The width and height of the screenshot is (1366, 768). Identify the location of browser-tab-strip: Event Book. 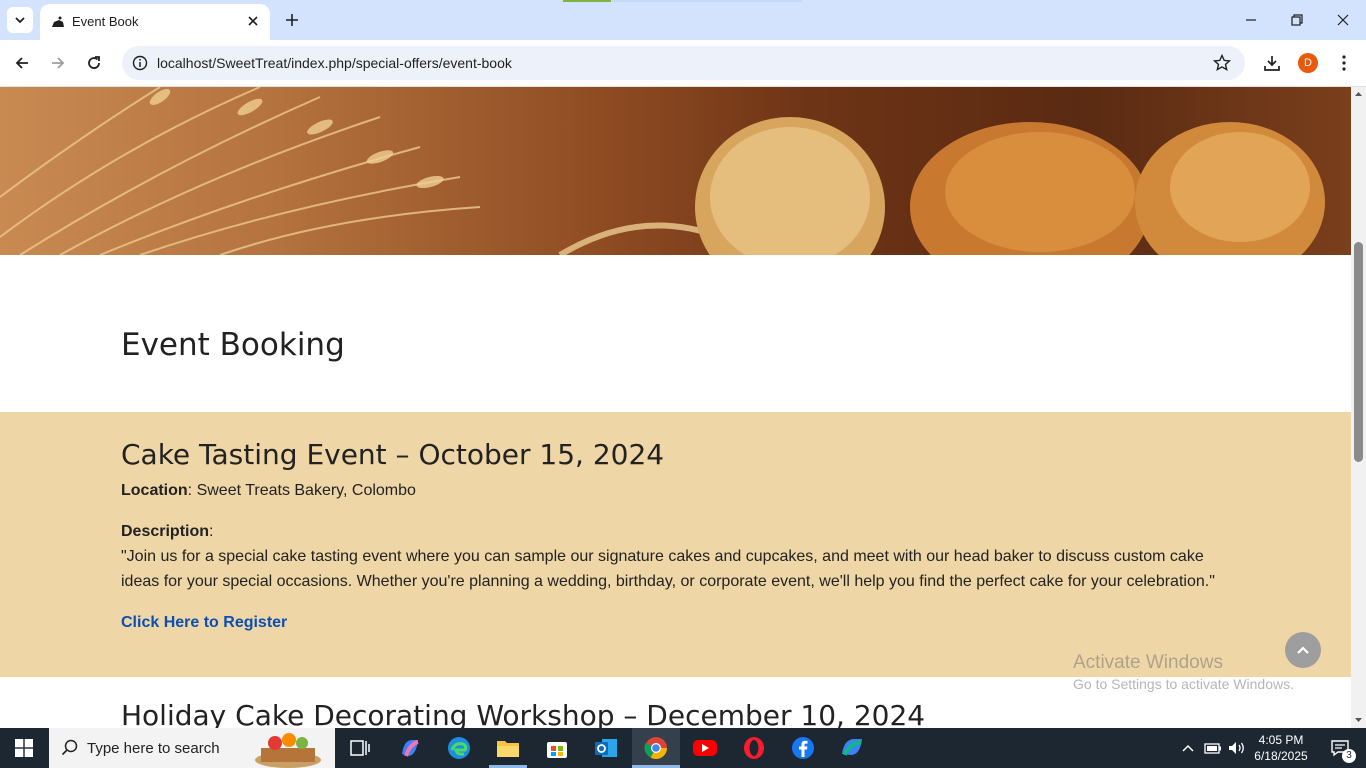
(683, 20).